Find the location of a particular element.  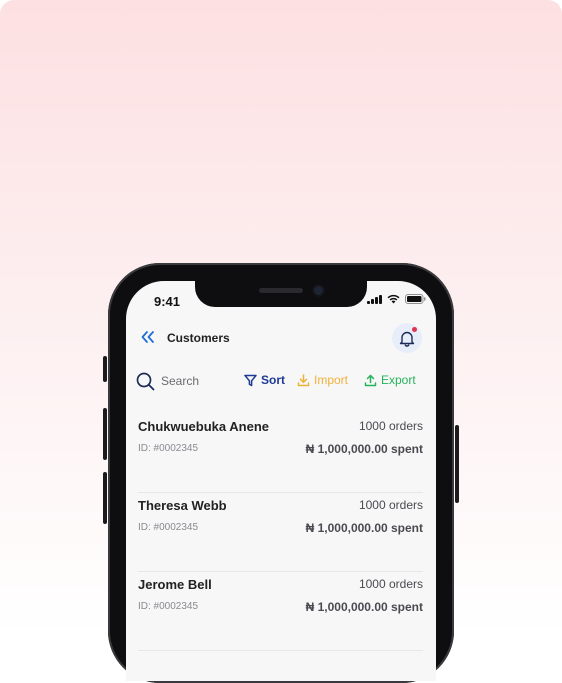

export-button: Export is located at coordinates (390, 380).